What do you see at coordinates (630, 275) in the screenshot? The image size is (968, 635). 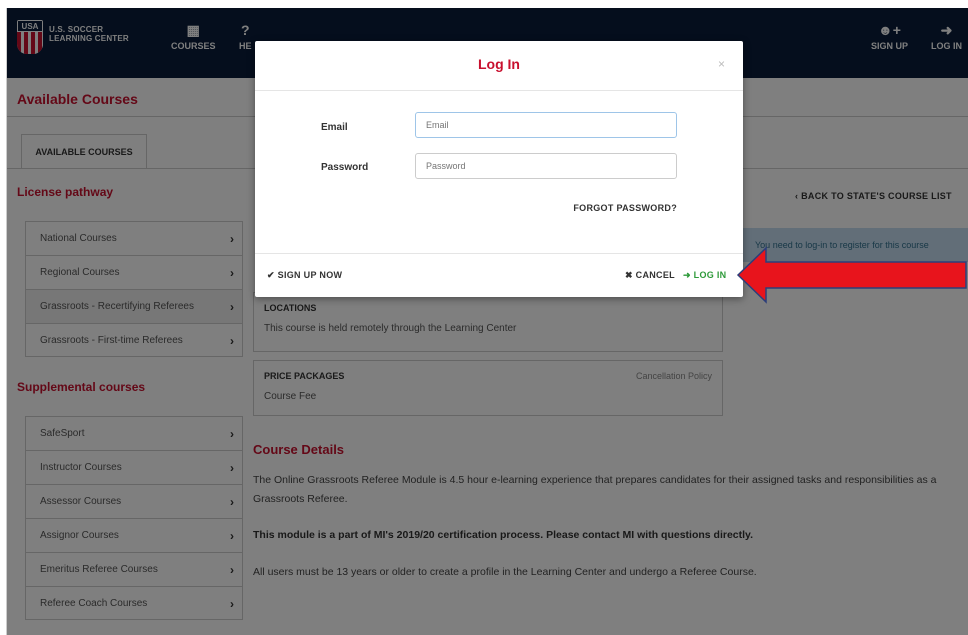 I see `close-x-icon: ✖` at bounding box center [630, 275].